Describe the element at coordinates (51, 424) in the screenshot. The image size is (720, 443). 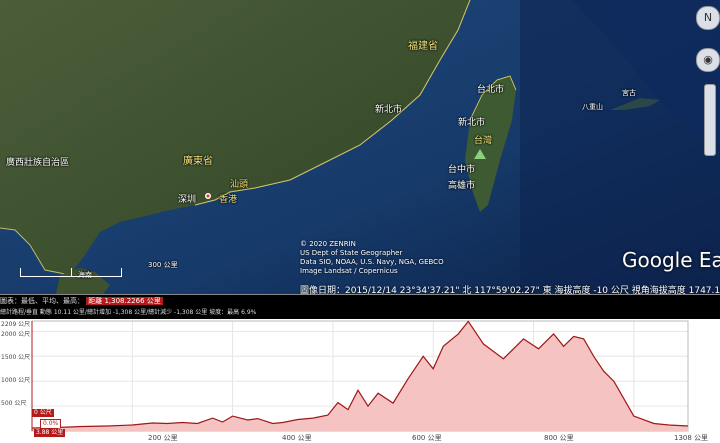
I see `grade-tag: 0.0%` at that location.